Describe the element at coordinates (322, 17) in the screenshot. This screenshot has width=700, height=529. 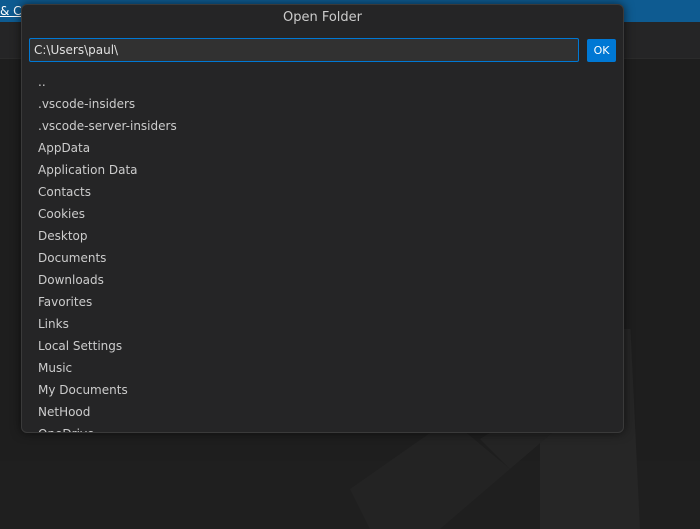
I see `dialog-title: Open Folder` at that location.